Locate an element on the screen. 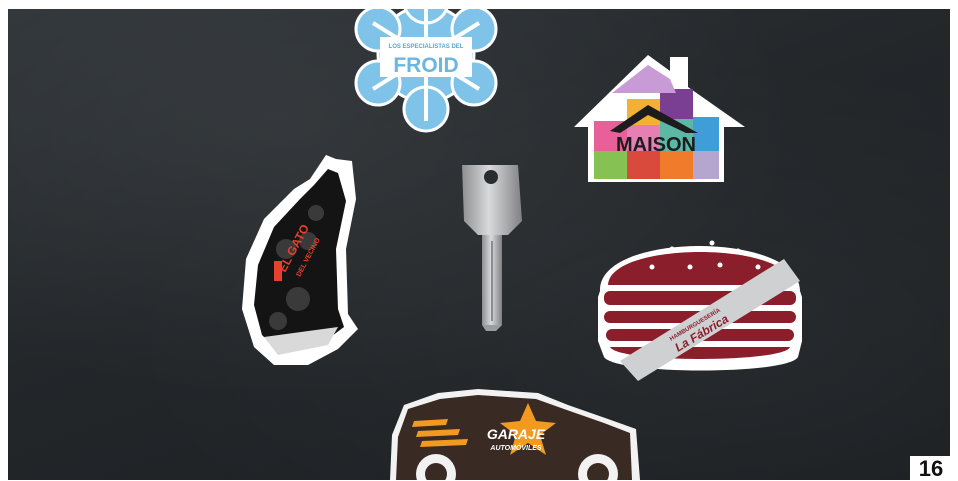  car-brand-line1: GARAJE is located at coordinates (516, 434).